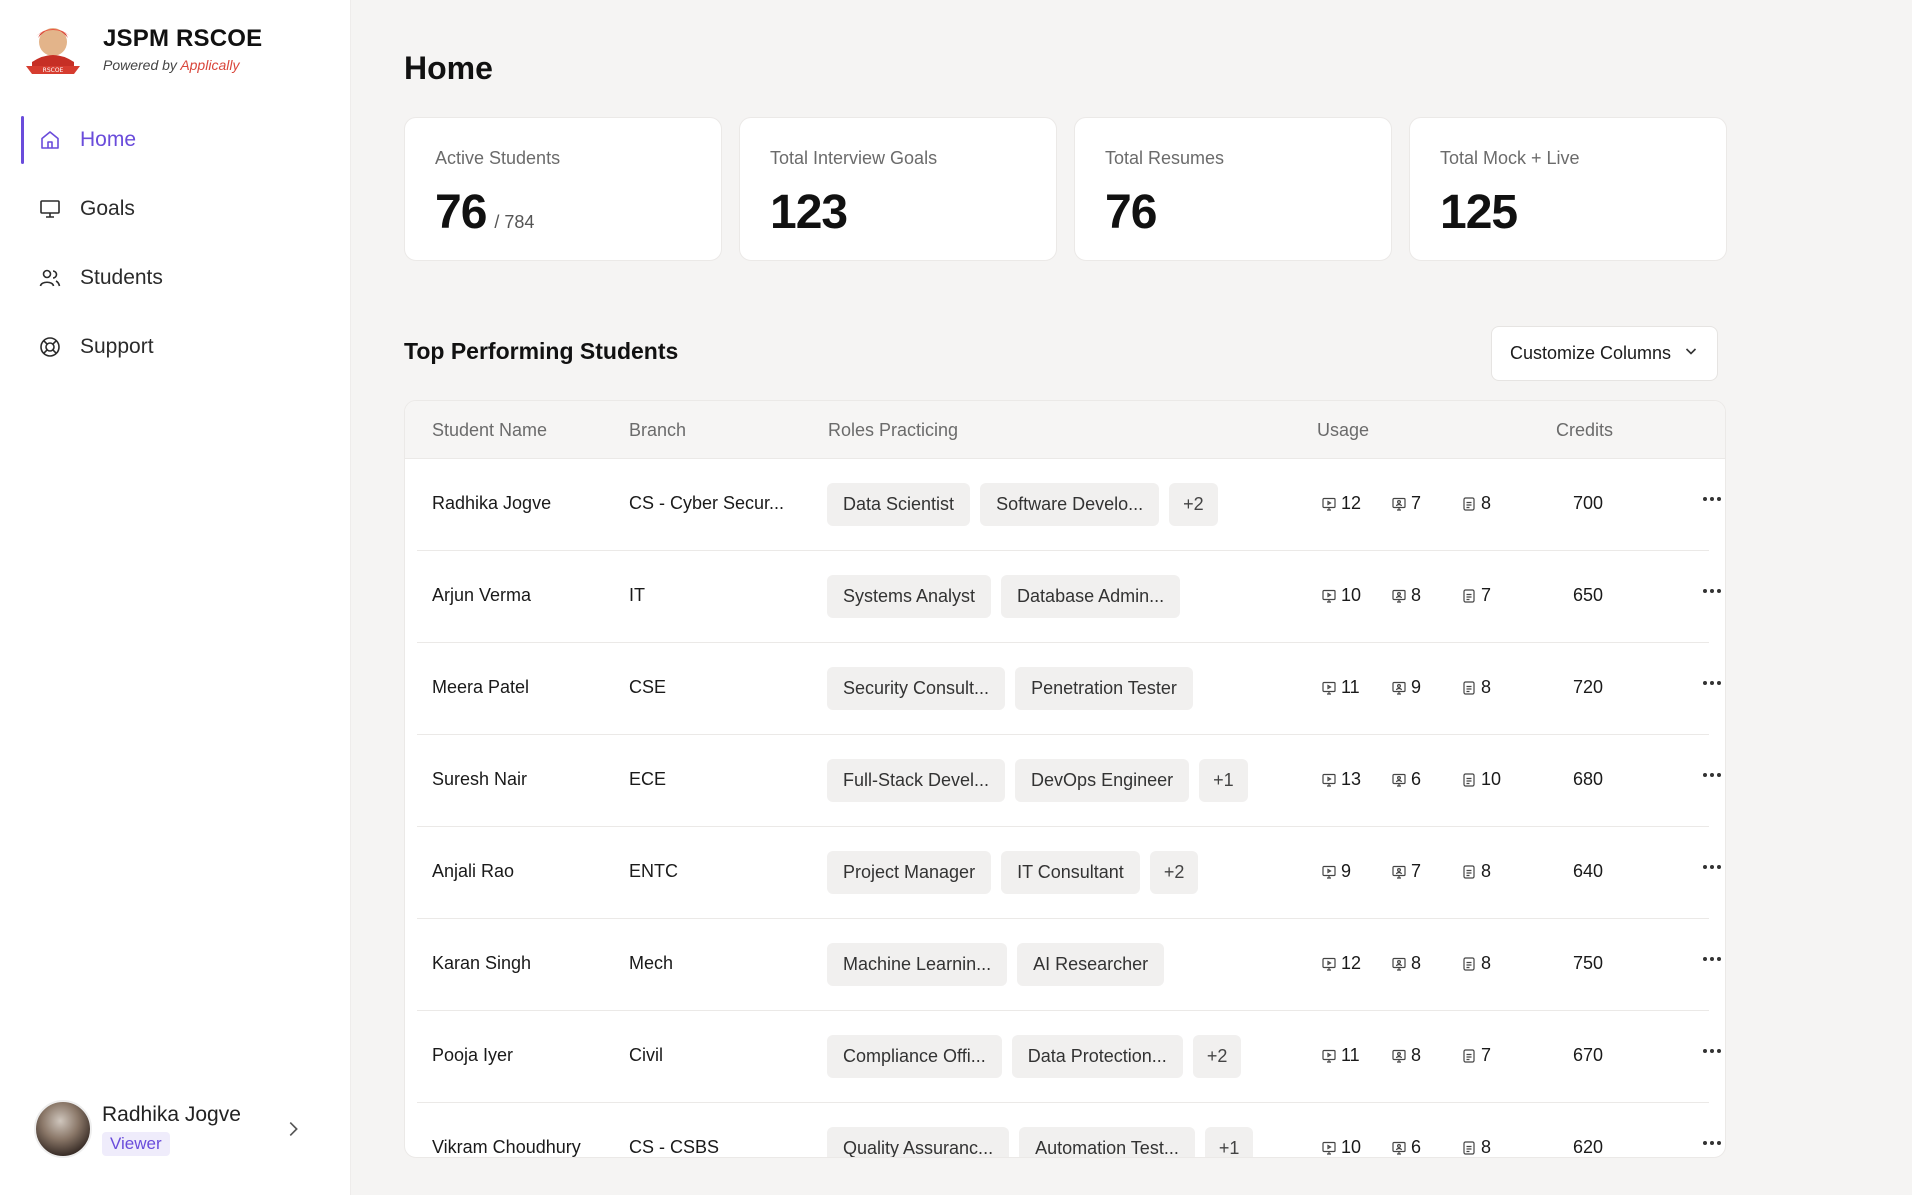  What do you see at coordinates (489, 430) in the screenshot?
I see `column-header-name: Student Name` at bounding box center [489, 430].